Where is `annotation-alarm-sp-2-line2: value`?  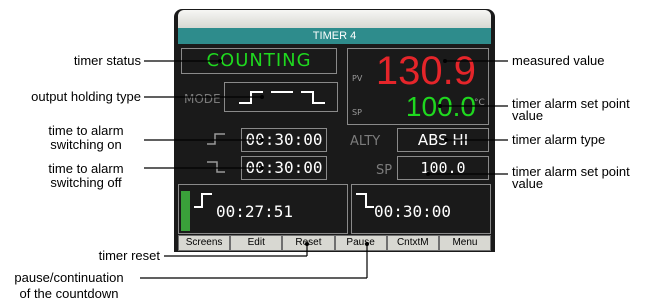
annotation-alarm-sp-2-line2: value is located at coordinates (528, 183).